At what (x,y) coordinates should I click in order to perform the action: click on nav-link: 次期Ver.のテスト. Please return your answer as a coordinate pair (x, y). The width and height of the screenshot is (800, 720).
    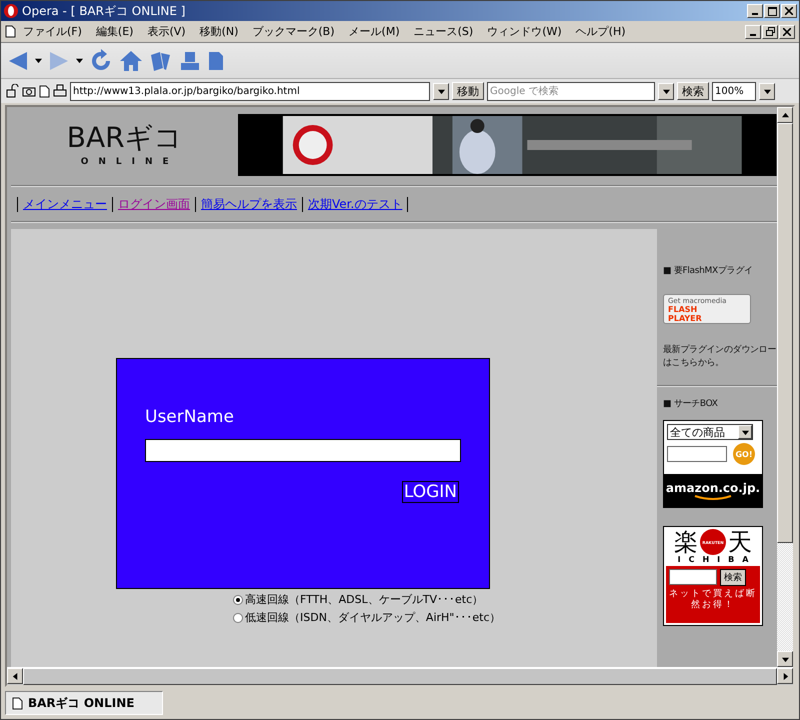
    Looking at the image, I should click on (355, 204).